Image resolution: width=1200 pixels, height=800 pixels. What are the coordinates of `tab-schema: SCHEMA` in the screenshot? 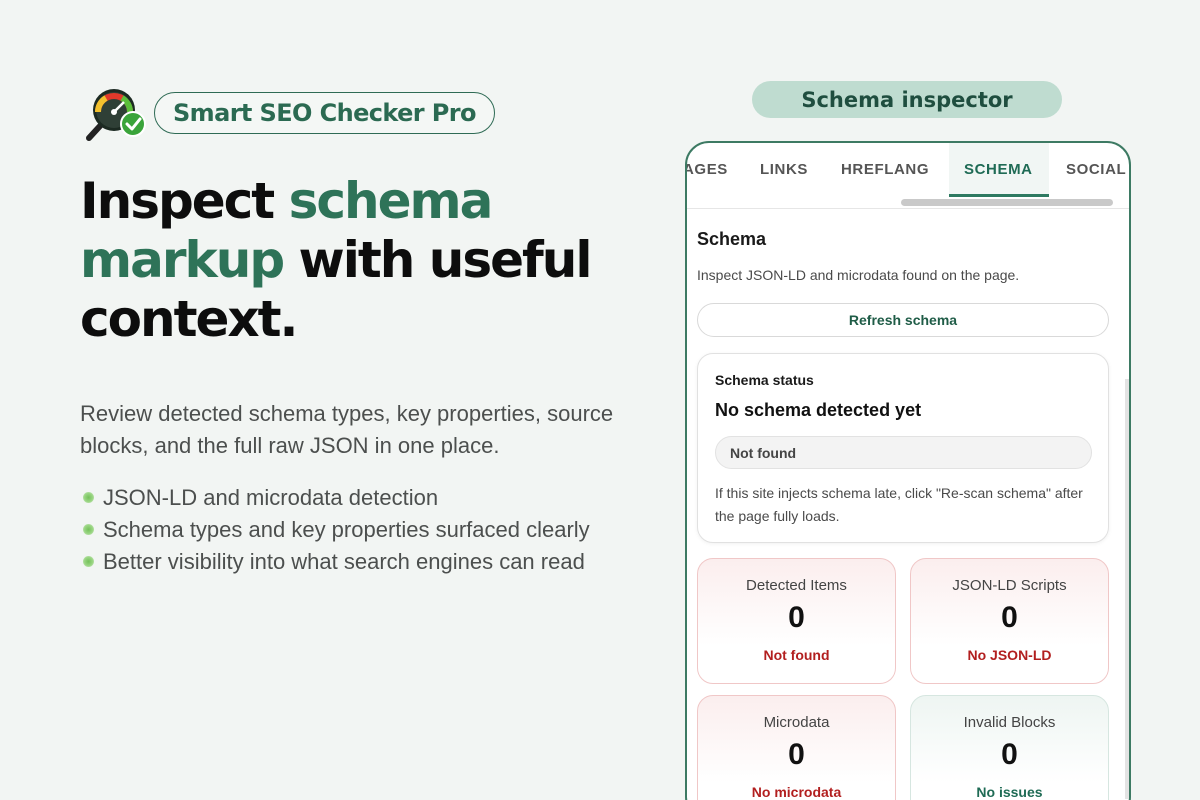 It's located at (998, 169).